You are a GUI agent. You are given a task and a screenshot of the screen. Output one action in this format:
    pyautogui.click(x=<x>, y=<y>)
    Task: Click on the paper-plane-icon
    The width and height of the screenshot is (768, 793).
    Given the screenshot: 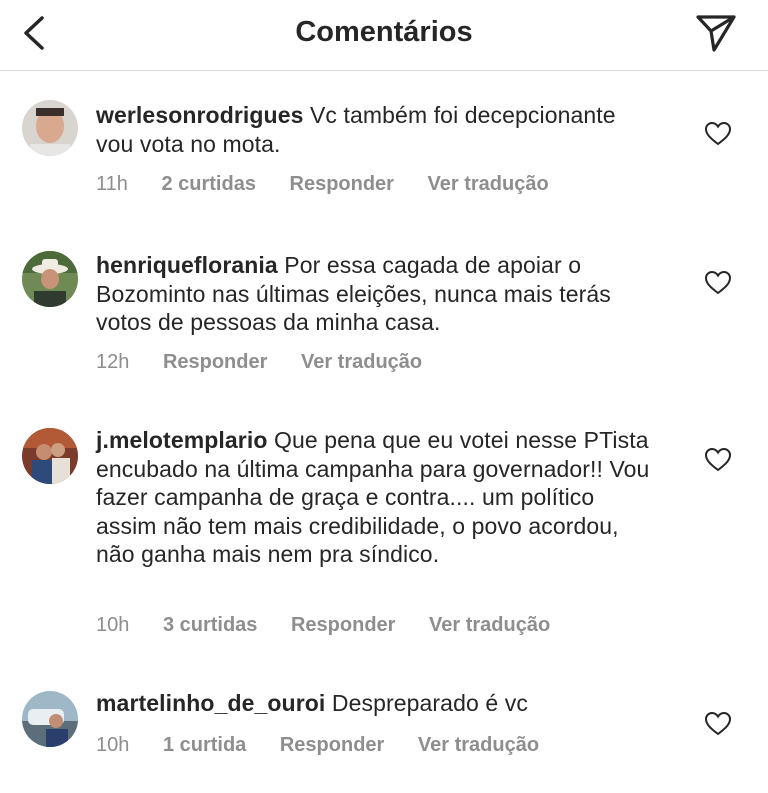 What is the action you would take?
    pyautogui.click(x=716, y=33)
    